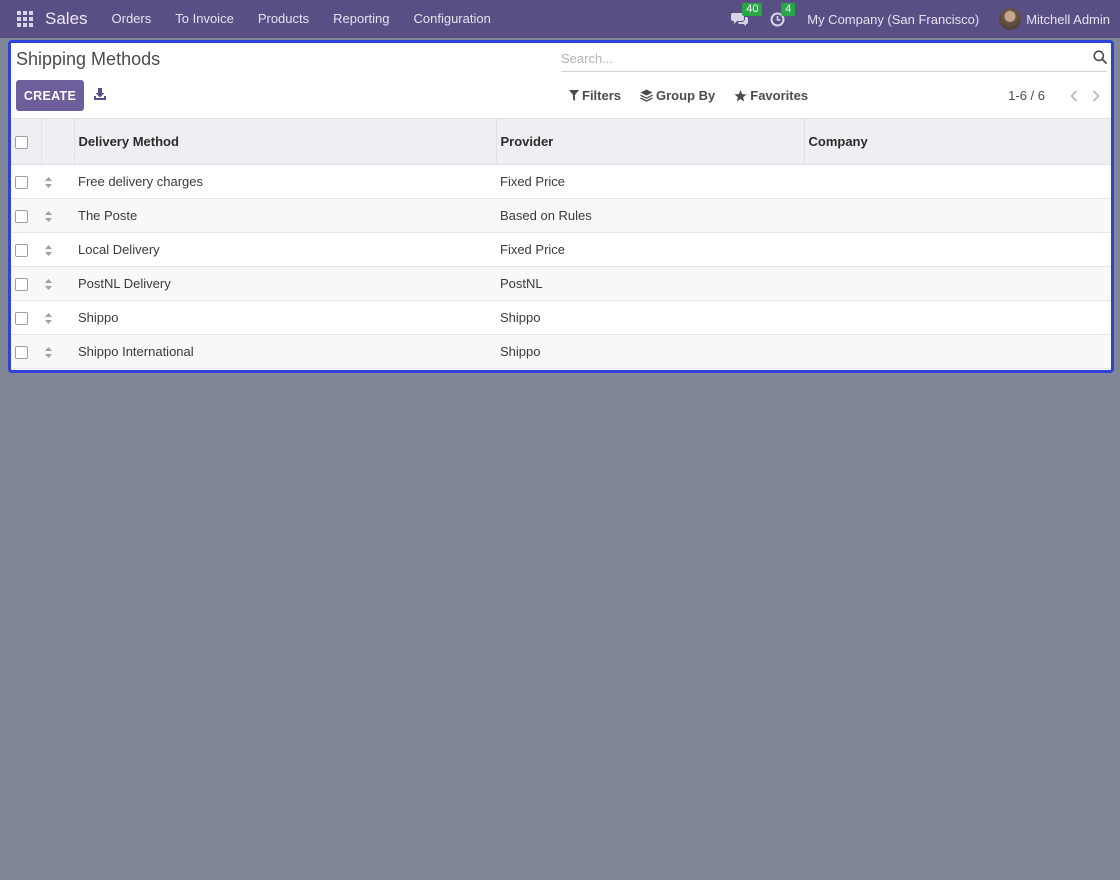 This screenshot has height=880, width=1120. Describe the element at coordinates (1026, 95) in the screenshot. I see `pager-value: 1-6 / 6` at that location.